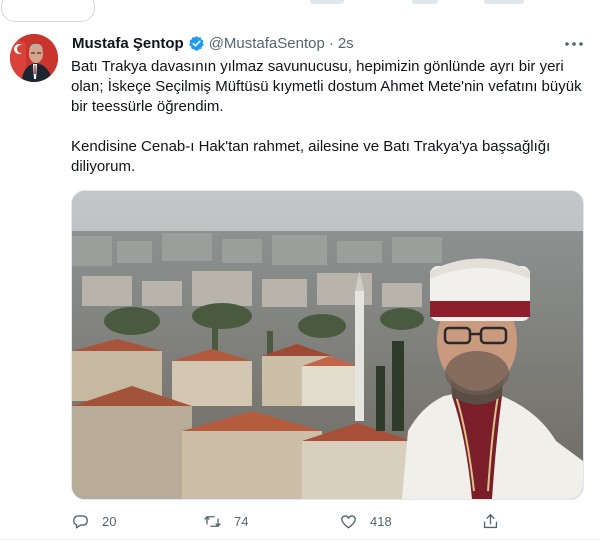 The height and width of the screenshot is (542, 600). I want to click on retweet-count: 74, so click(241, 521).